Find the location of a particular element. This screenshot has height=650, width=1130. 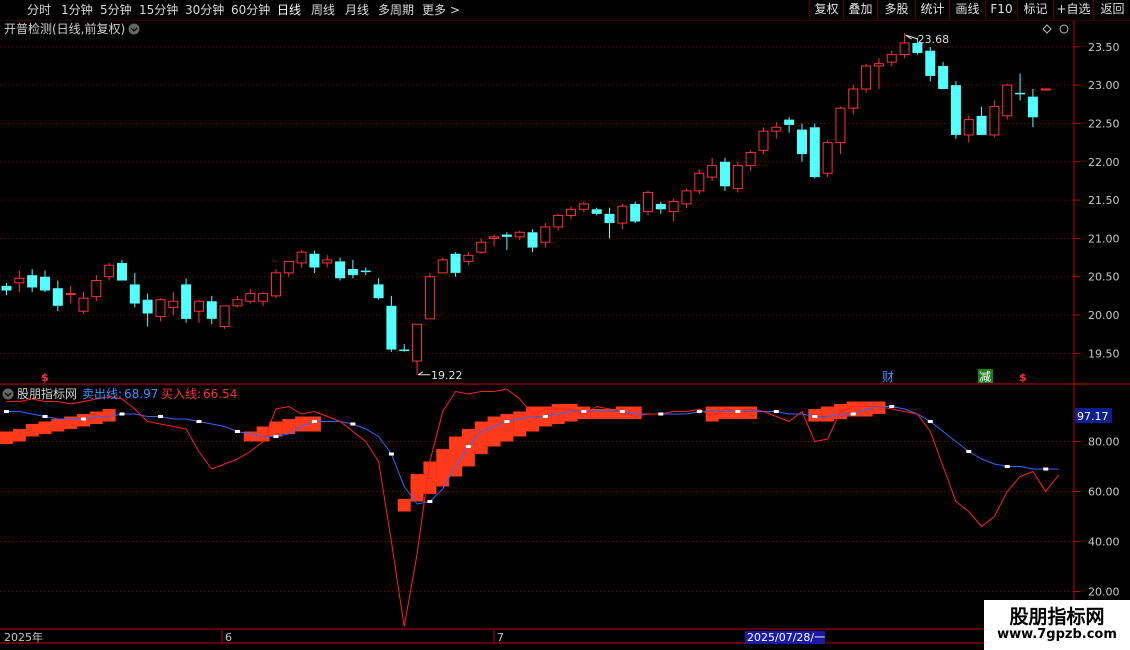

finance-marker: 财 is located at coordinates (888, 377).